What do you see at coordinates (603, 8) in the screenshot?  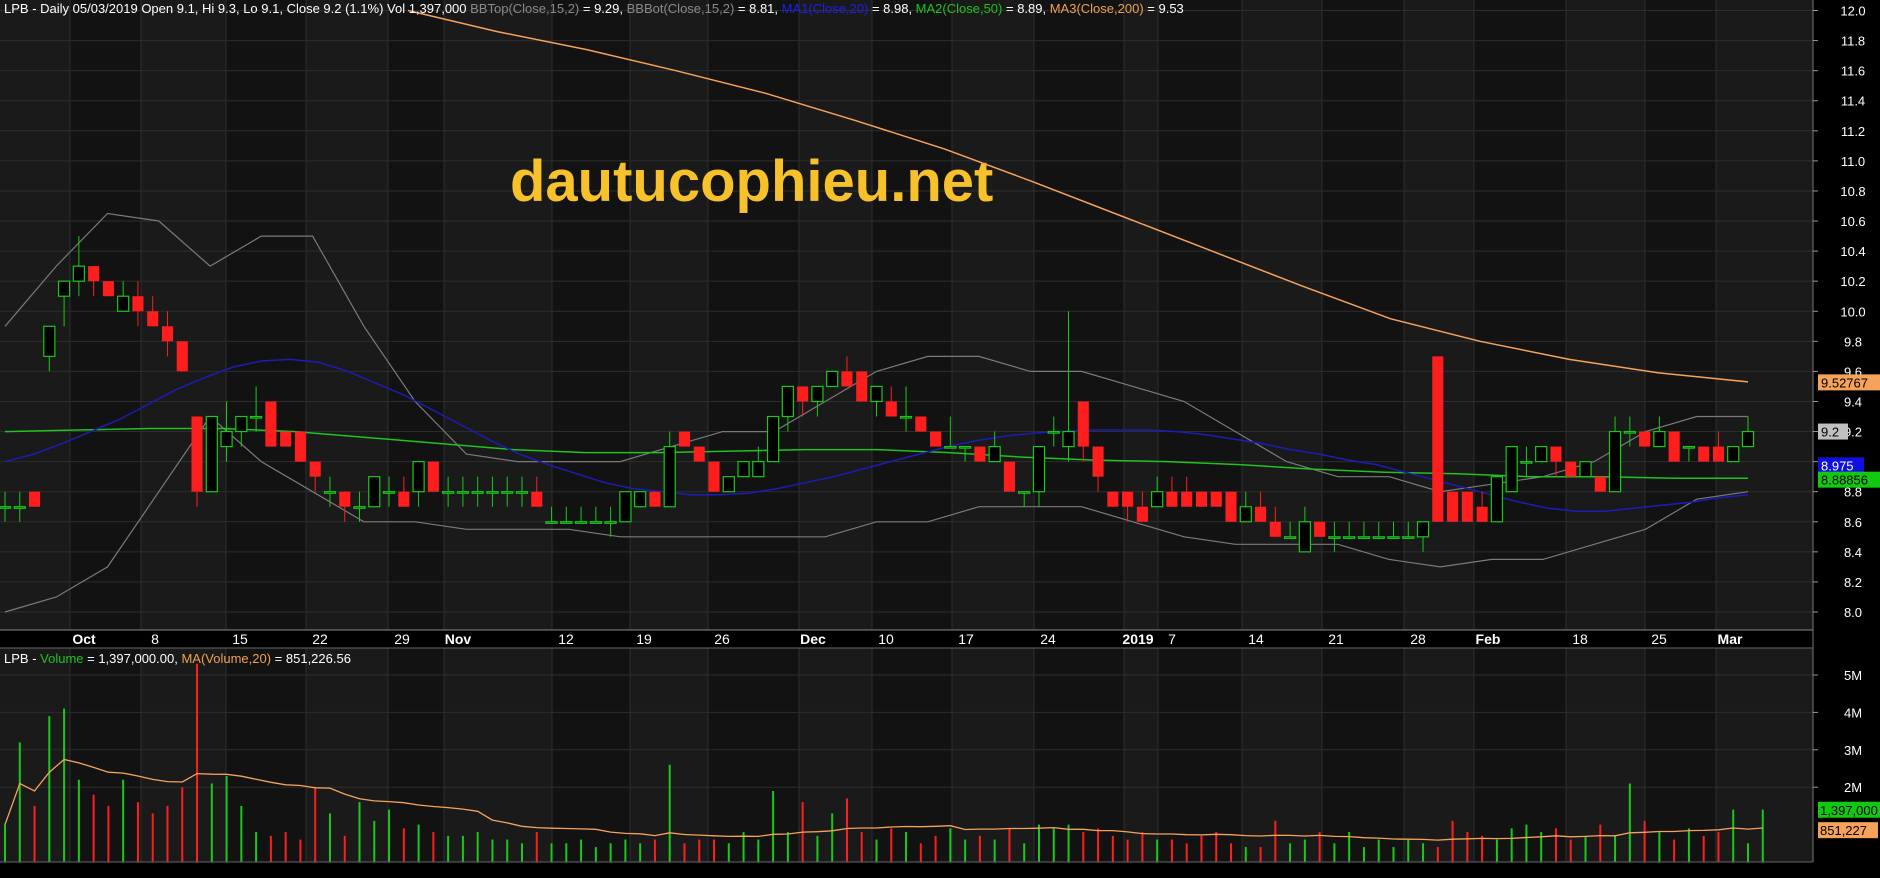 I see `bbtop-value: = 9.29,` at bounding box center [603, 8].